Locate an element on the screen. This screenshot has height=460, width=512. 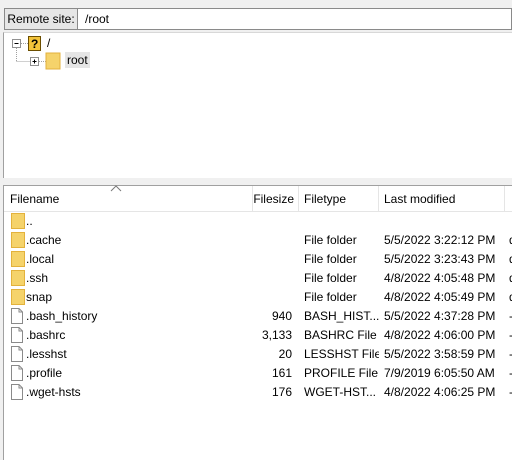
file-modified: 5/5/2022 3:58:59 PM is located at coordinates (440, 354).